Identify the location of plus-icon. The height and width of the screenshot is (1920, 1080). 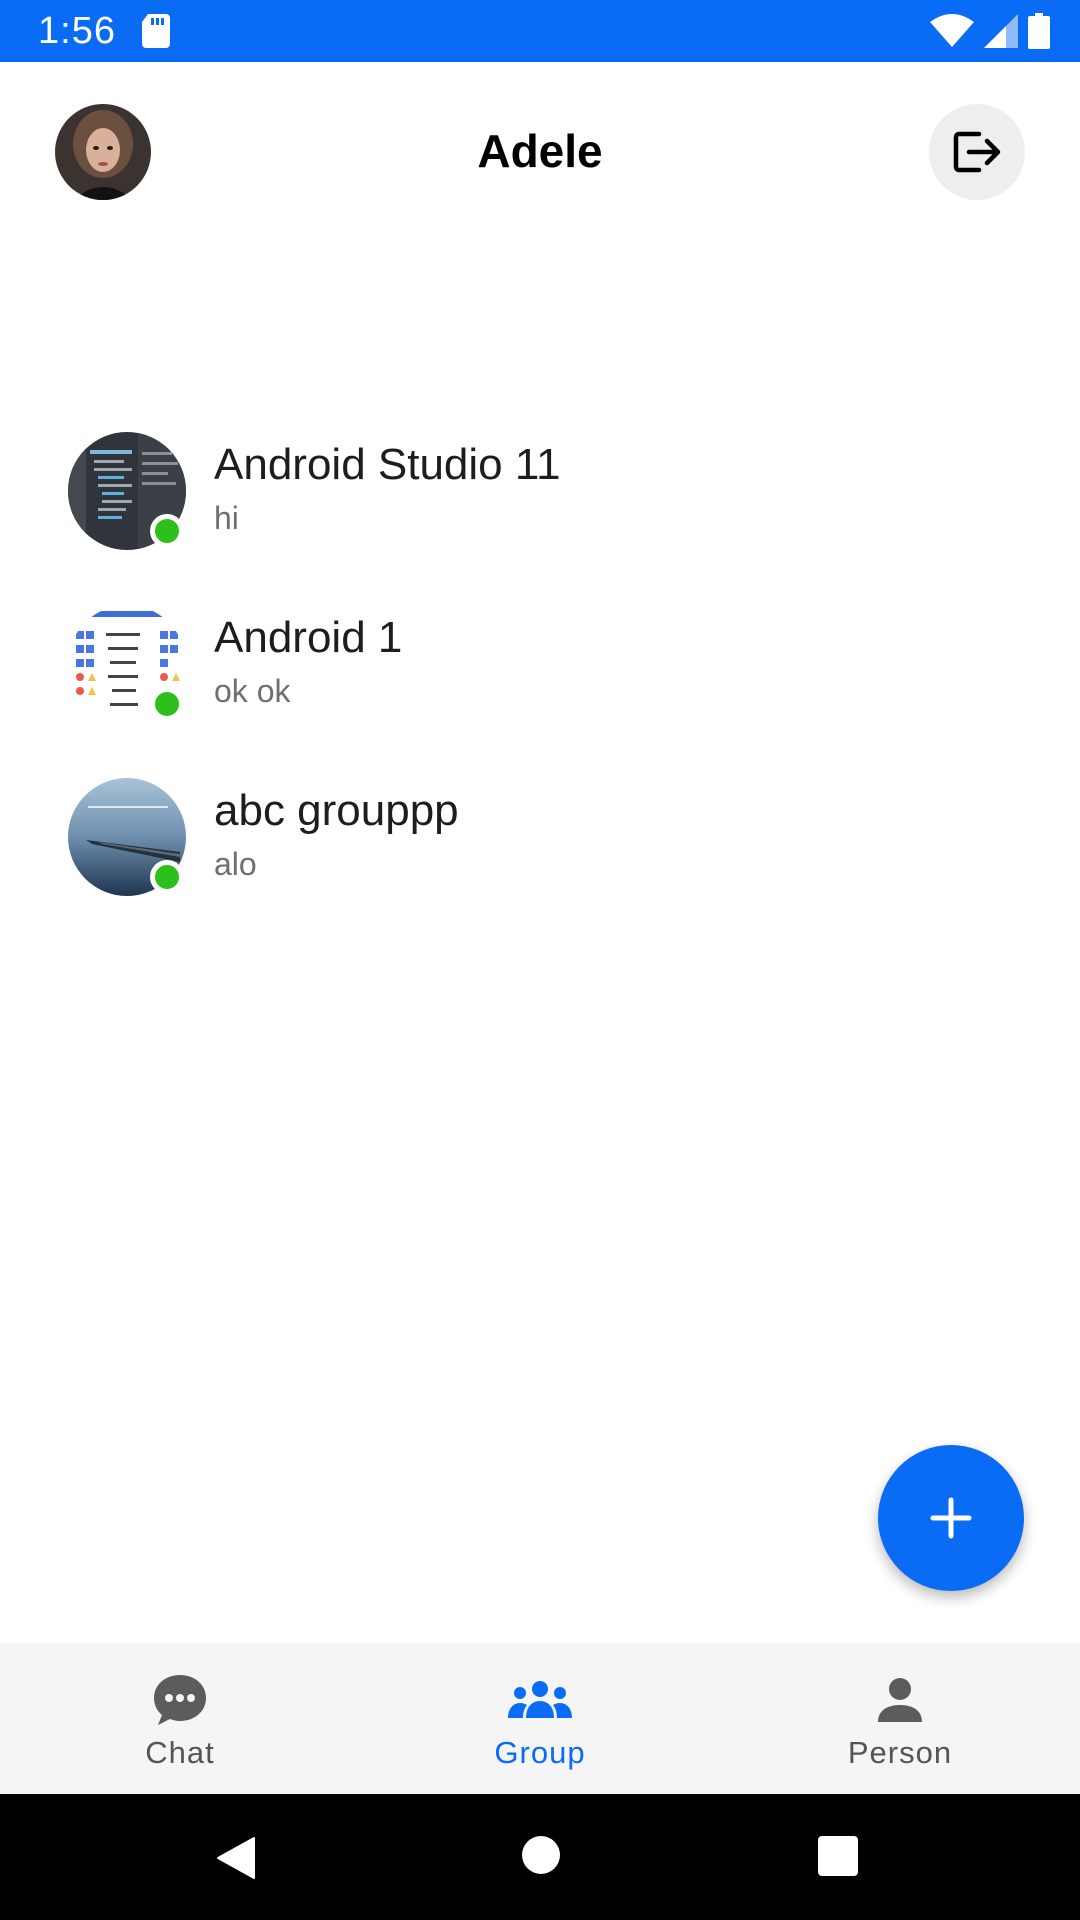
(951, 1518).